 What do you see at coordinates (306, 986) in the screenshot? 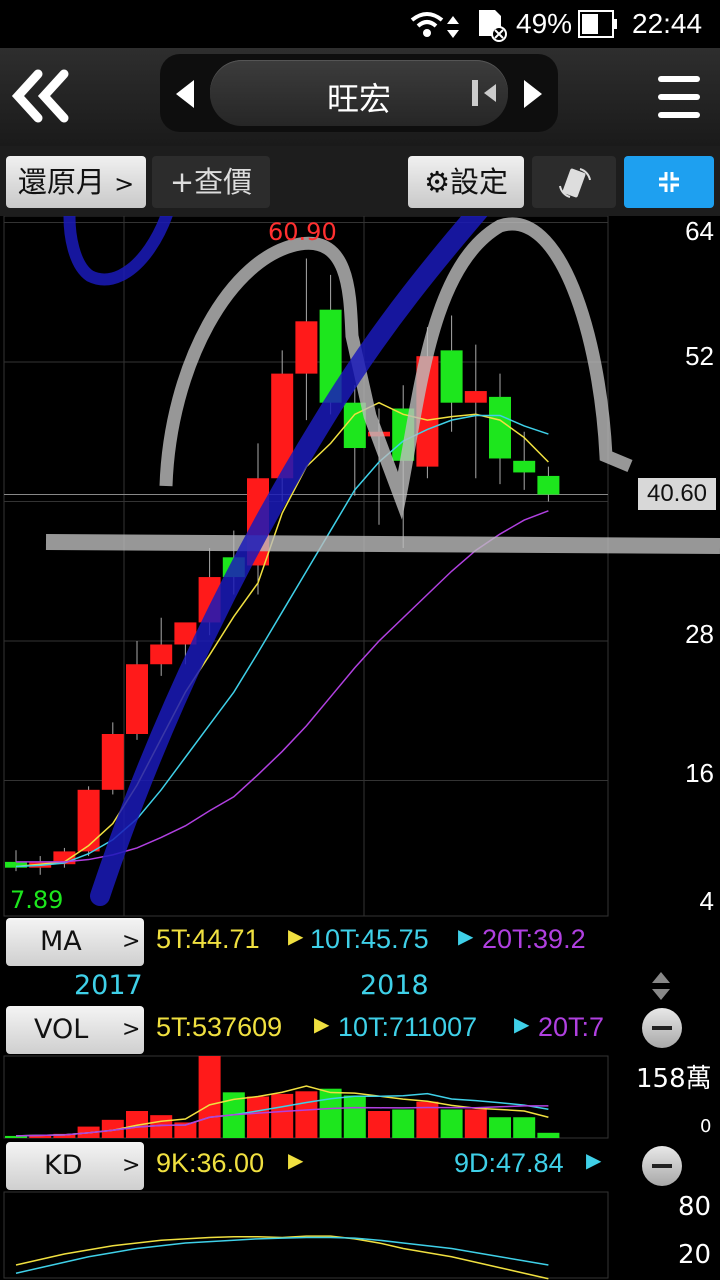
I see `time-axis: 2017 2018` at bounding box center [306, 986].